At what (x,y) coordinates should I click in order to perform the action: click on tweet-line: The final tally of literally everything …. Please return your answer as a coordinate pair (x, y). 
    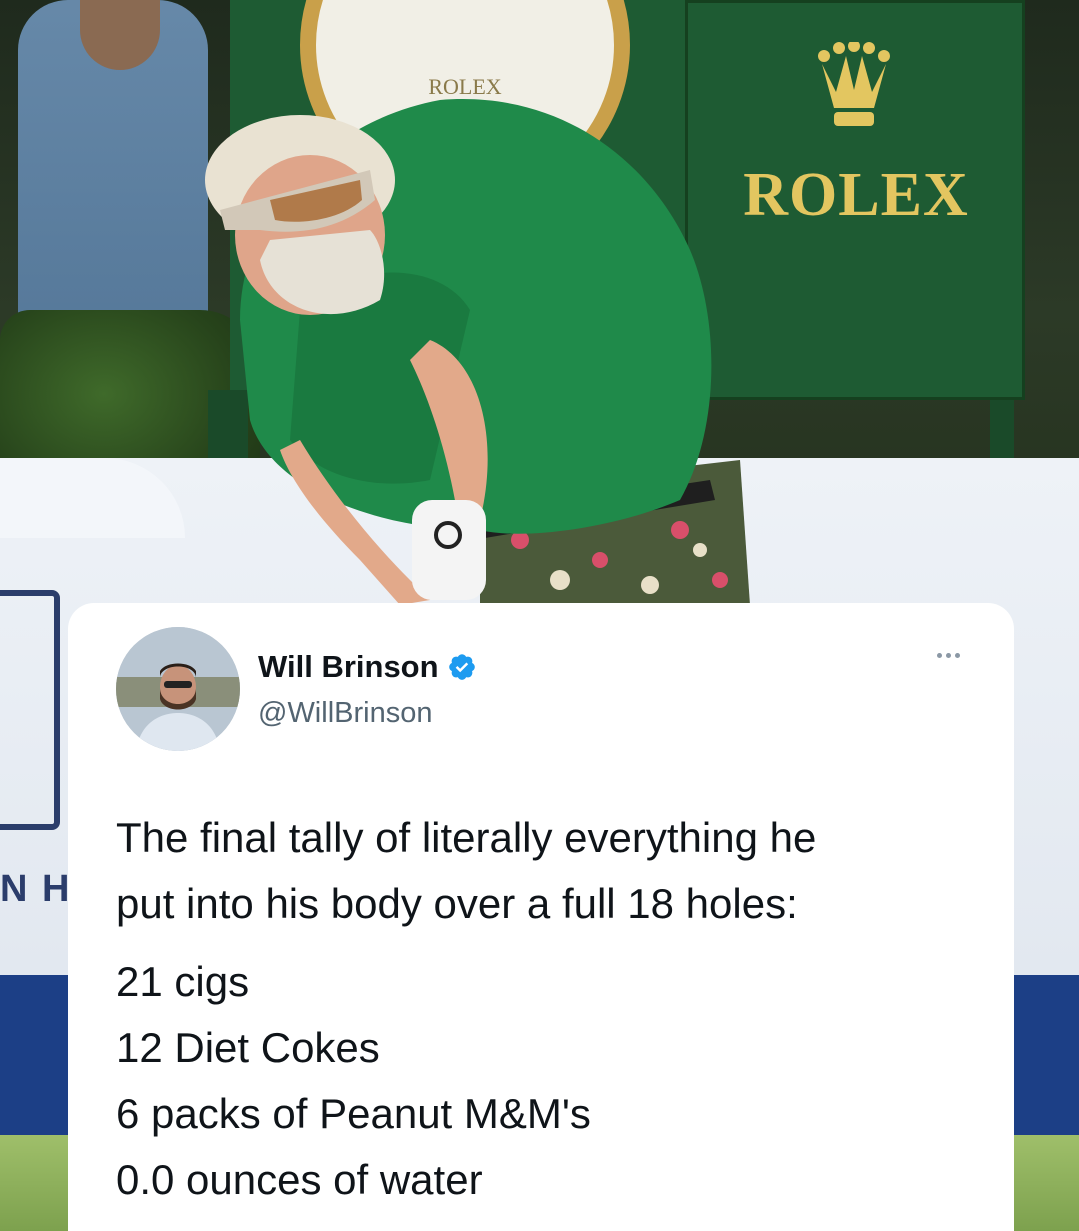
    Looking at the image, I should click on (466, 837).